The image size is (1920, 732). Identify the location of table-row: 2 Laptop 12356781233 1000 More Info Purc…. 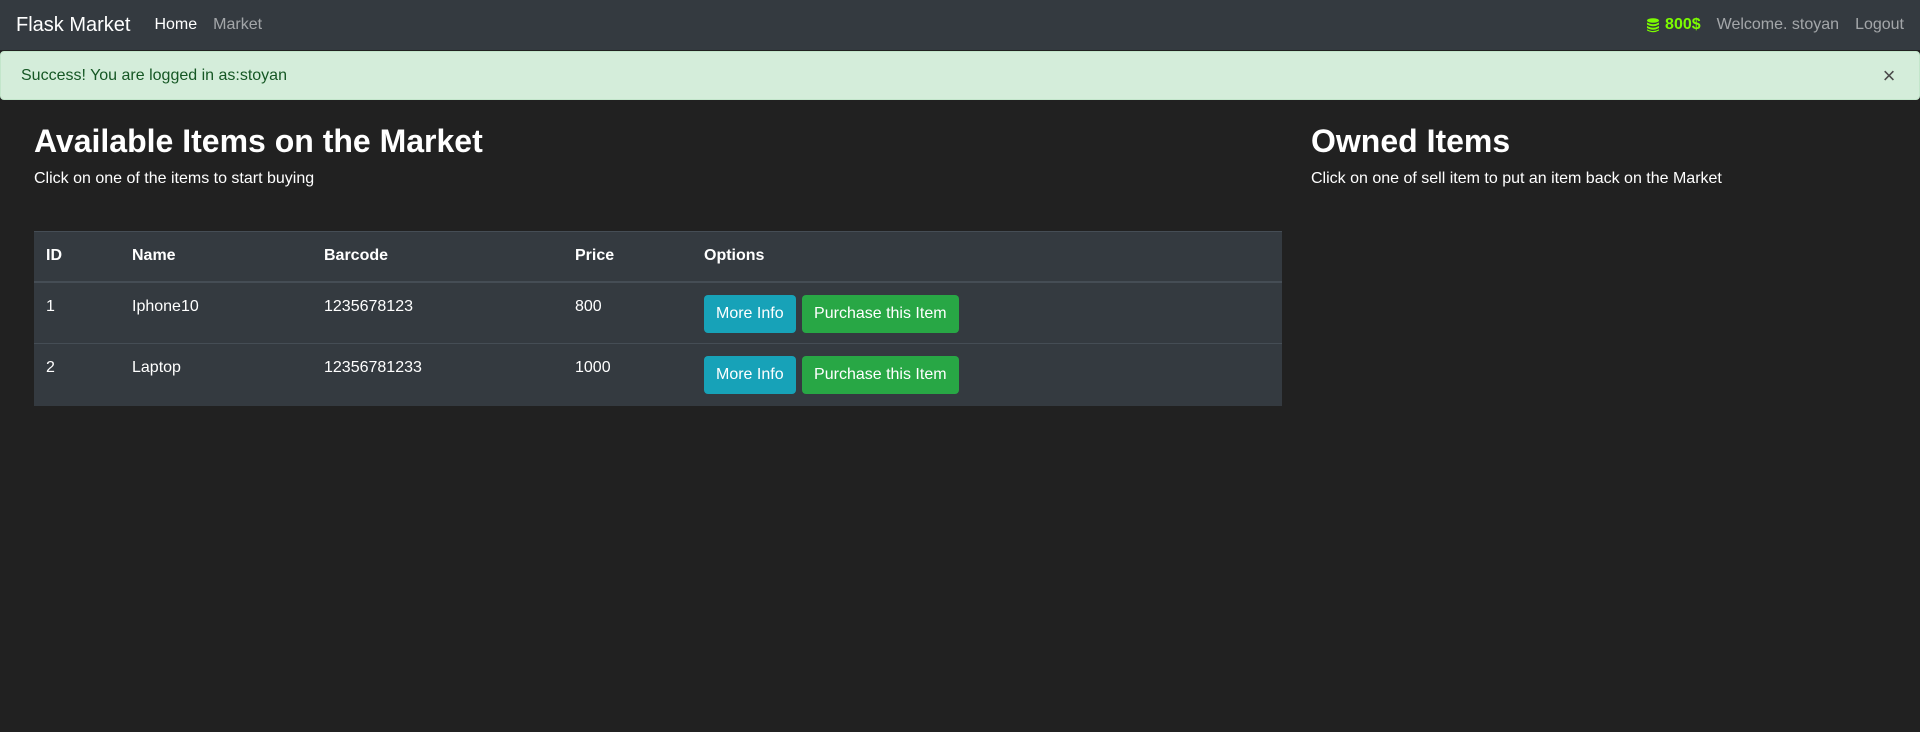
(658, 374).